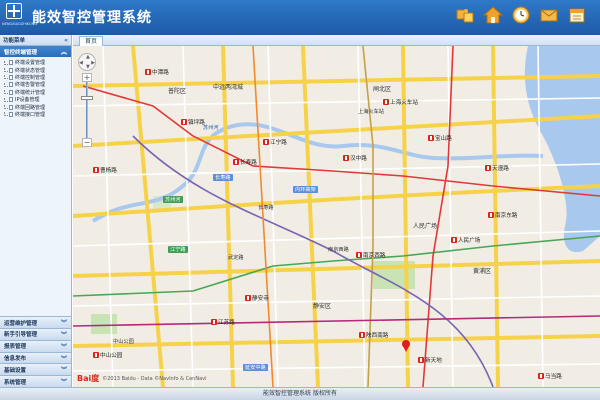 Image resolution: width=600 pixels, height=400 pixels. What do you see at coordinates (440, 138) in the screenshot?
I see `metro-station: 宝山路` at bounding box center [440, 138].